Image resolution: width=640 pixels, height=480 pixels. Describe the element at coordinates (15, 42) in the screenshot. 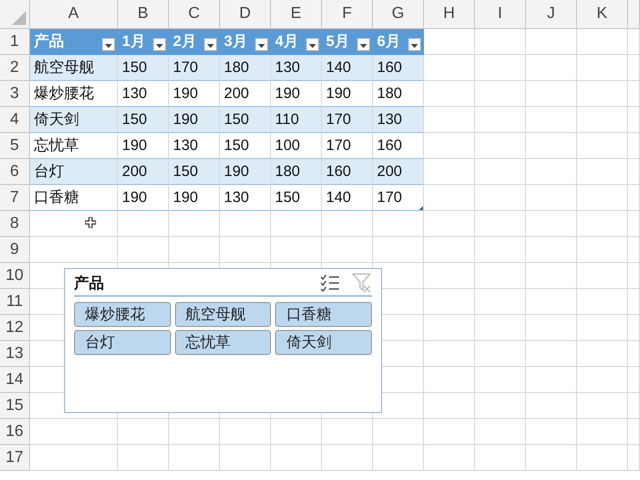

I see `row-header: 1` at that location.